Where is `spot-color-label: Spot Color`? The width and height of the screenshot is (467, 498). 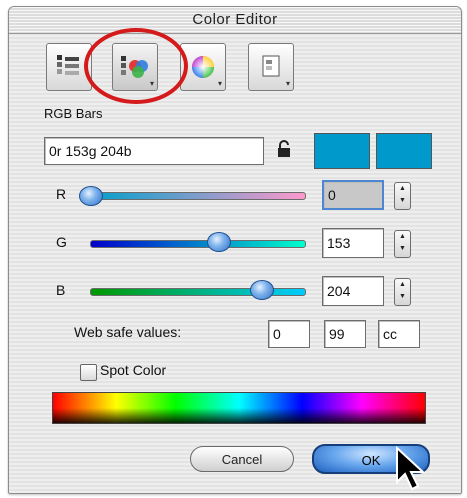 spot-color-label: Spot Color is located at coordinates (133, 370).